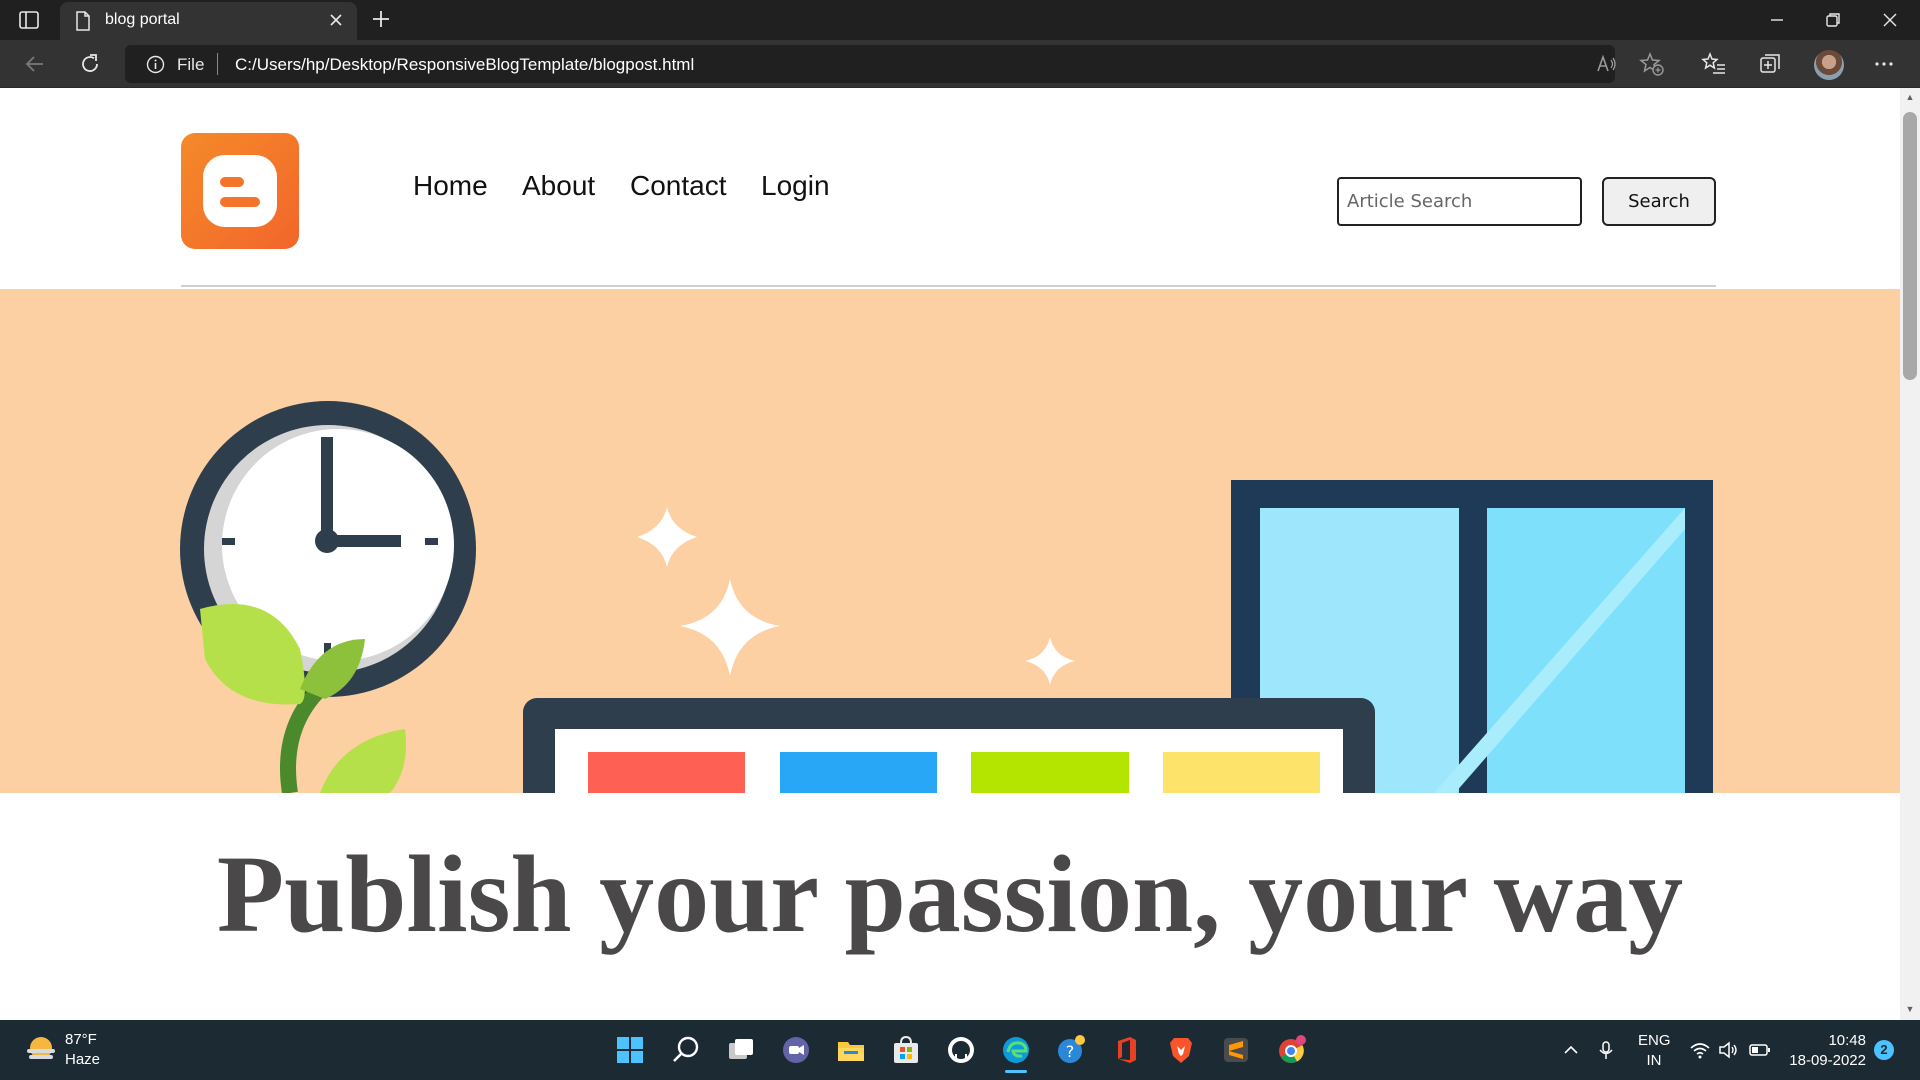 The width and height of the screenshot is (1920, 1080). What do you see at coordinates (1700, 1050) in the screenshot?
I see `wifi-icon` at bounding box center [1700, 1050].